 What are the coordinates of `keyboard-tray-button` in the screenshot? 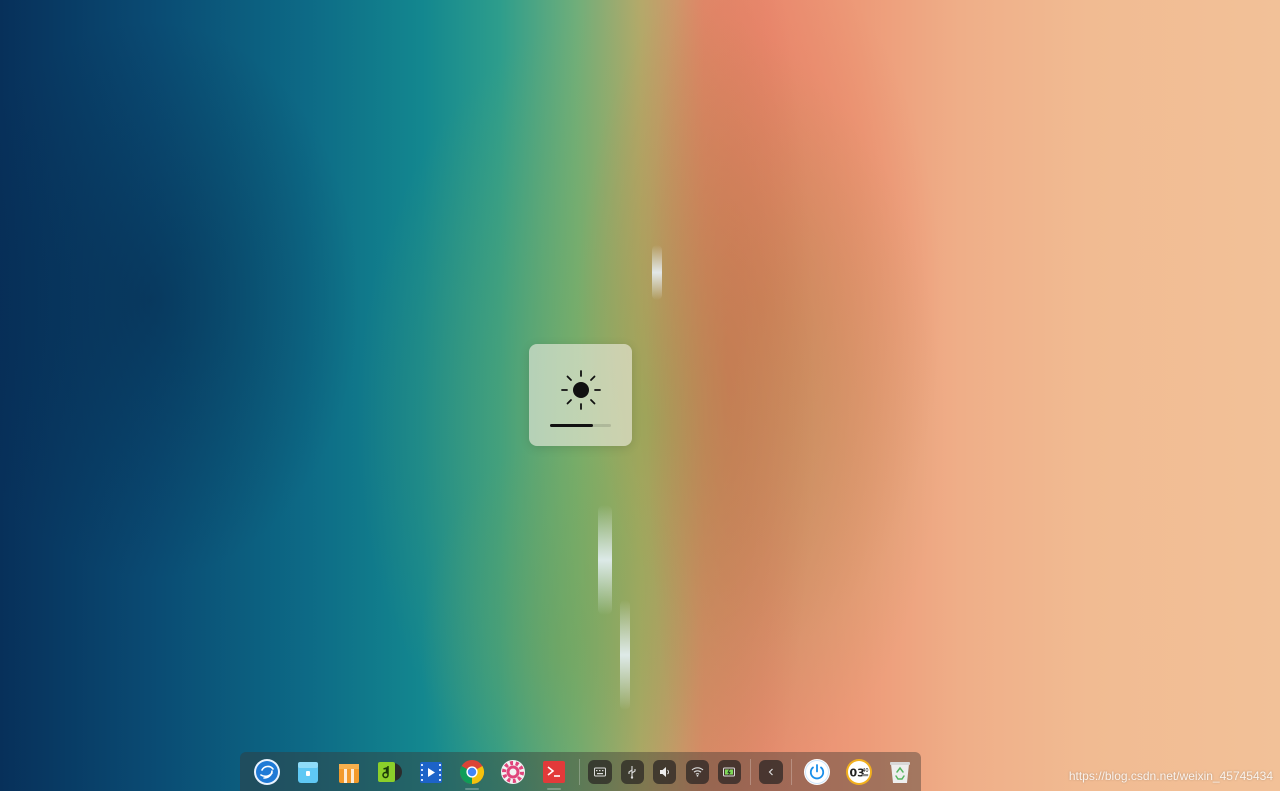 It's located at (600, 771).